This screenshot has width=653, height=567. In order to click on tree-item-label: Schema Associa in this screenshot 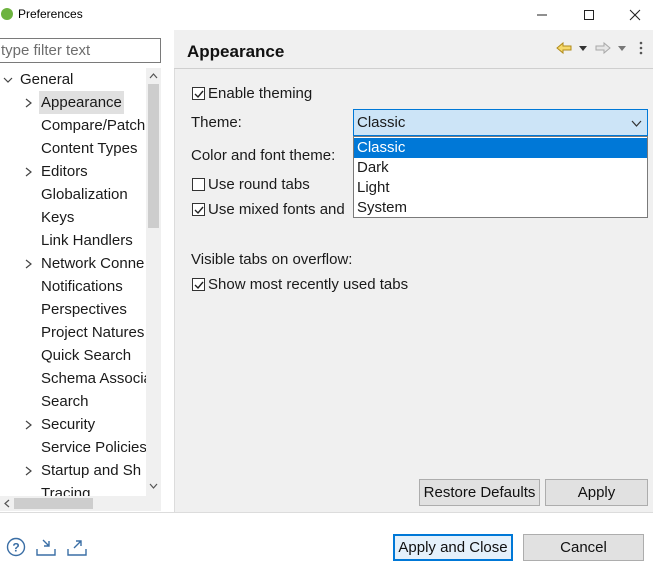, I will do `click(93, 378)`.